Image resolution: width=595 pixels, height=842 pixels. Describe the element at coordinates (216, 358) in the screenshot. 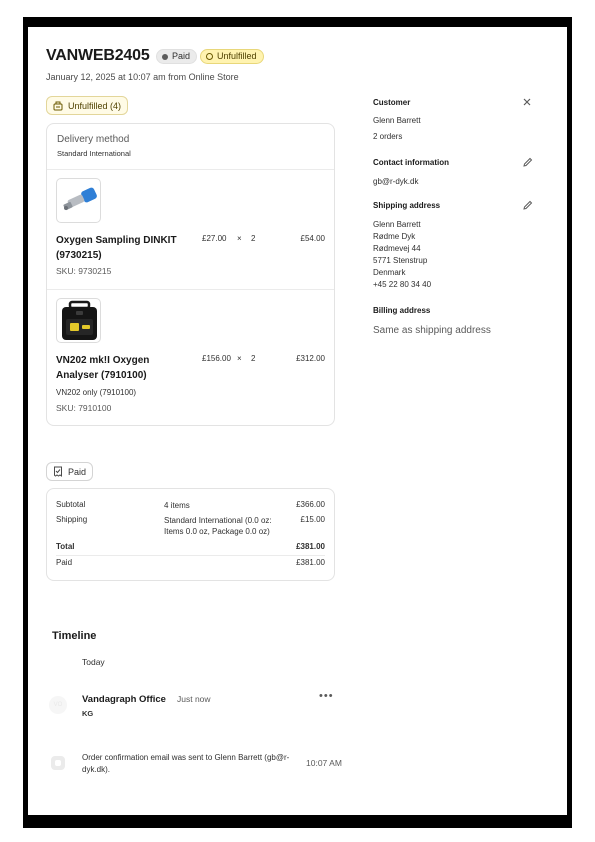

I see `product-unit-price: £156.00` at that location.